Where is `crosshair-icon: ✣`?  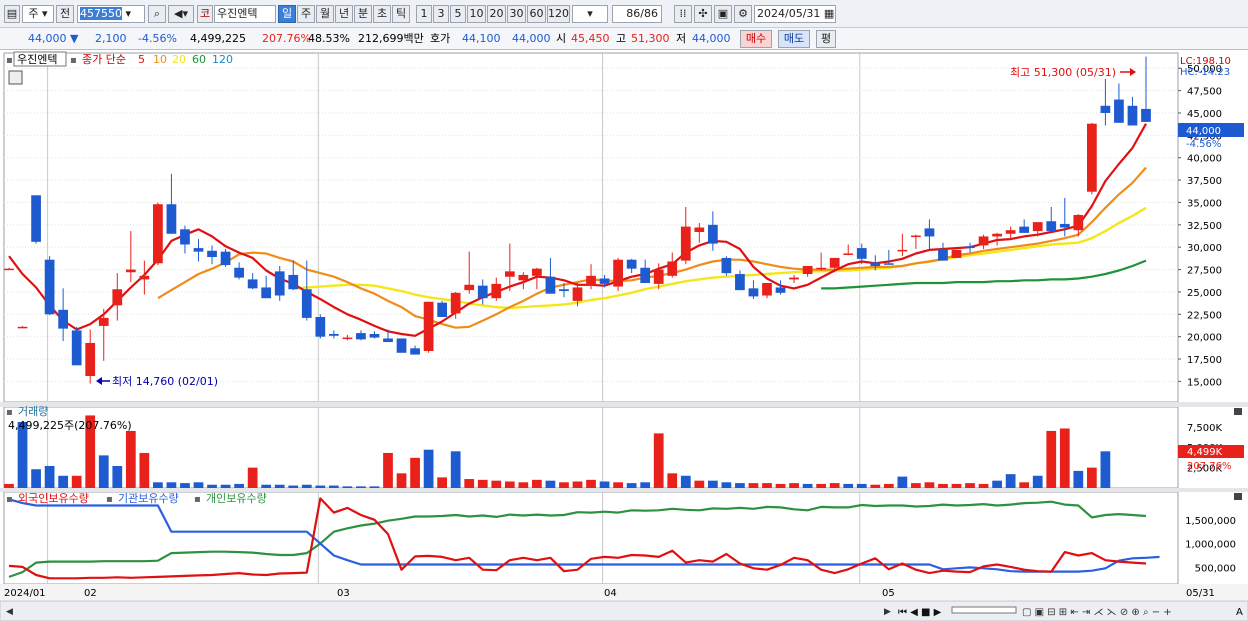
crosshair-icon: ✣ is located at coordinates (703, 14).